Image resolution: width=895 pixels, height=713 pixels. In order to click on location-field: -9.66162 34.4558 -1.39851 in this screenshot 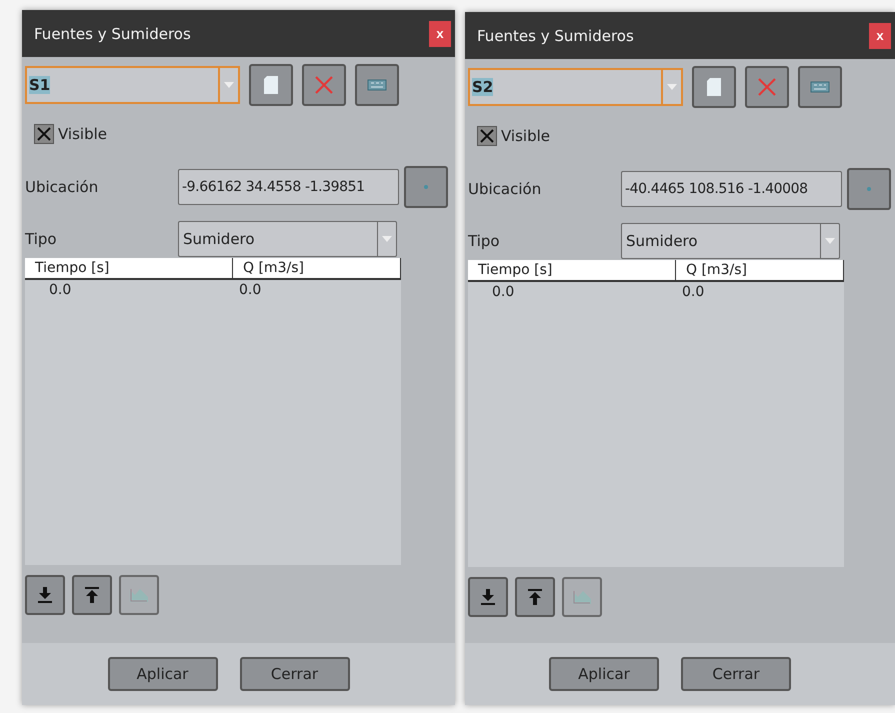, I will do `click(288, 187)`.